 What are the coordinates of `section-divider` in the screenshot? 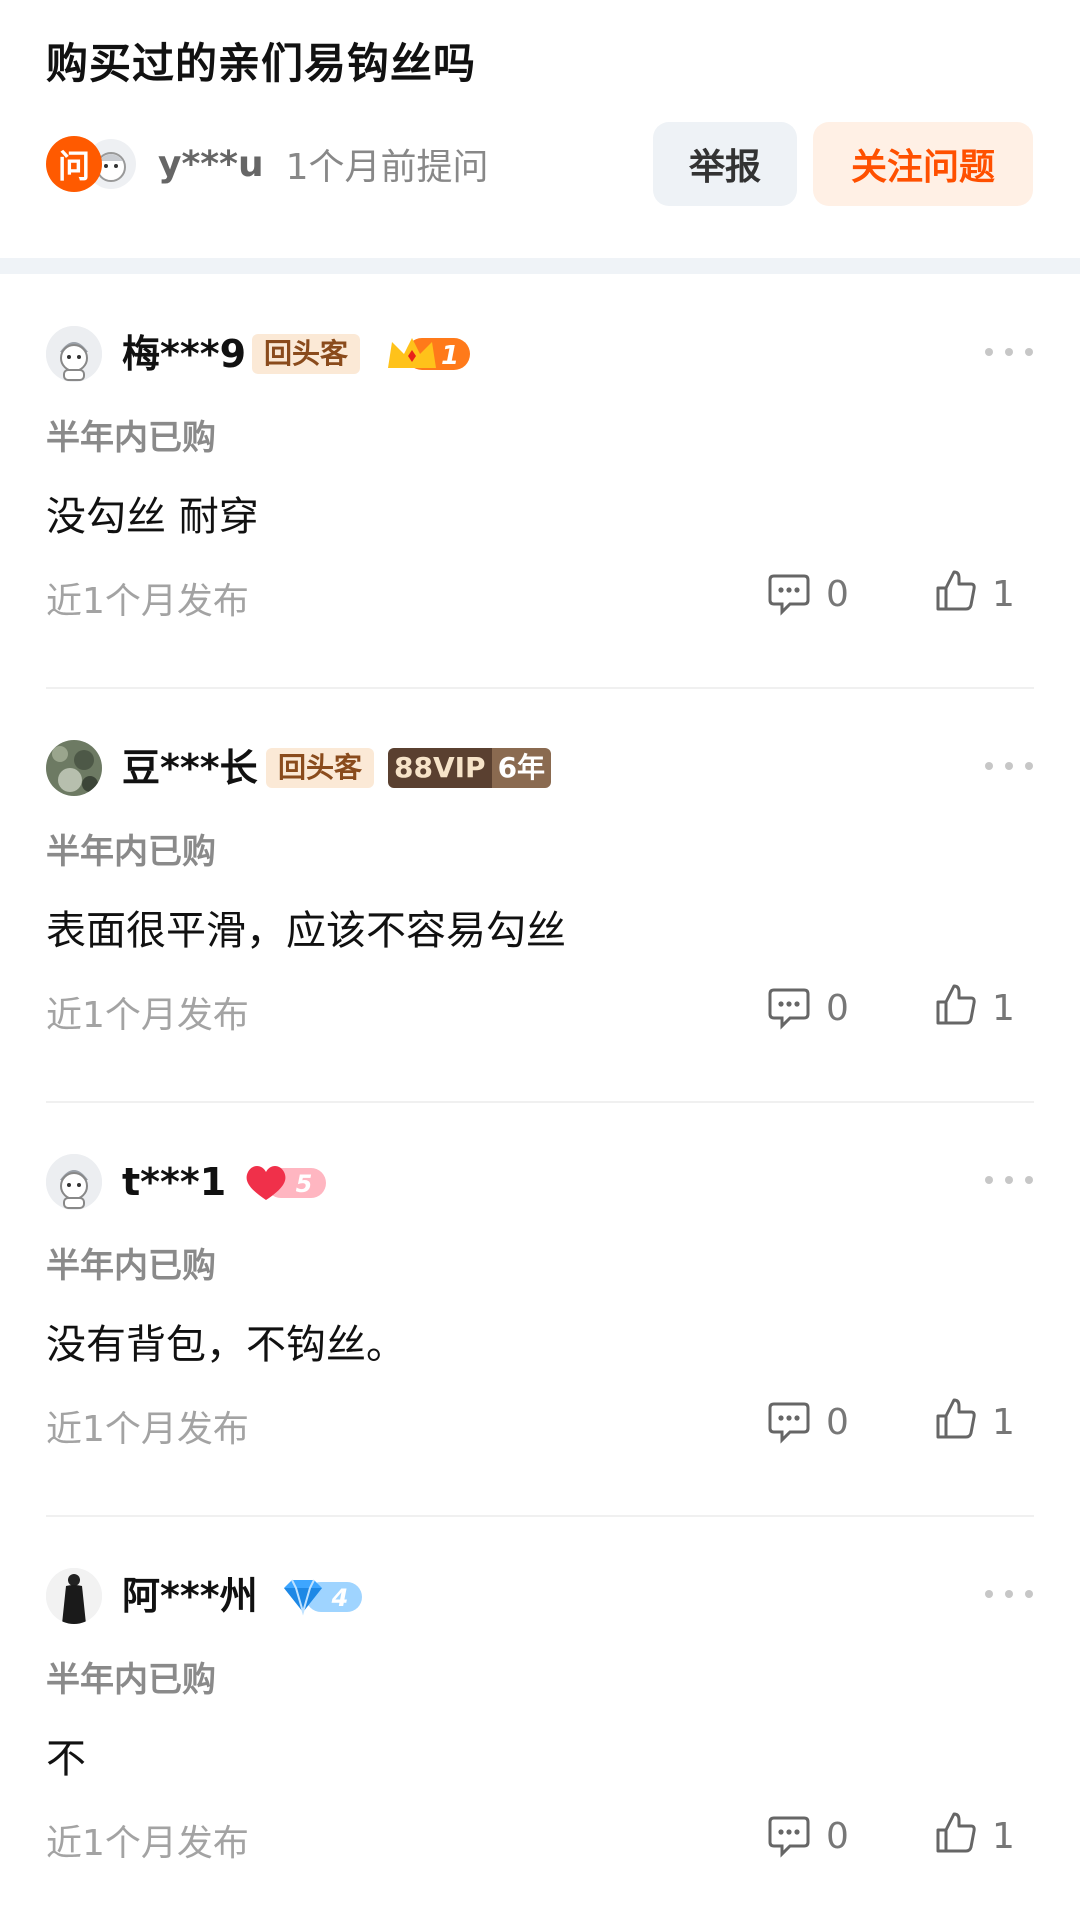 It's located at (540, 266).